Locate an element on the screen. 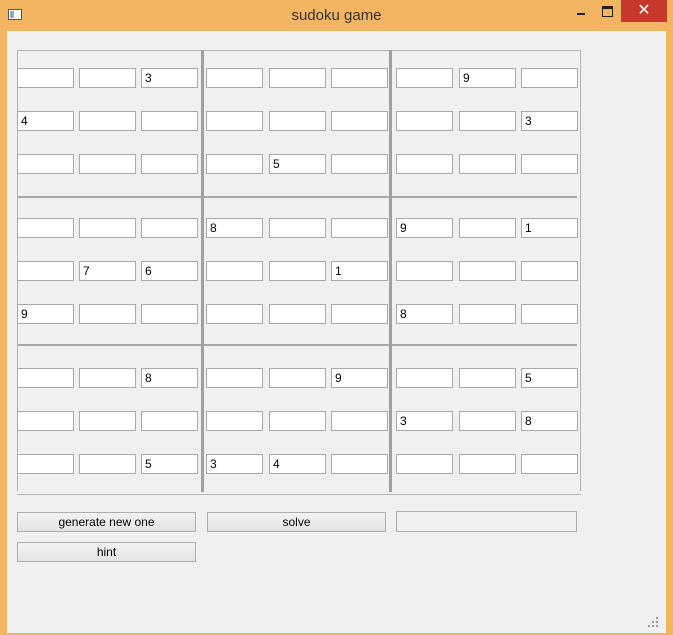 This screenshot has height=635, width=673. cell-r4-c9 is located at coordinates (549, 228).